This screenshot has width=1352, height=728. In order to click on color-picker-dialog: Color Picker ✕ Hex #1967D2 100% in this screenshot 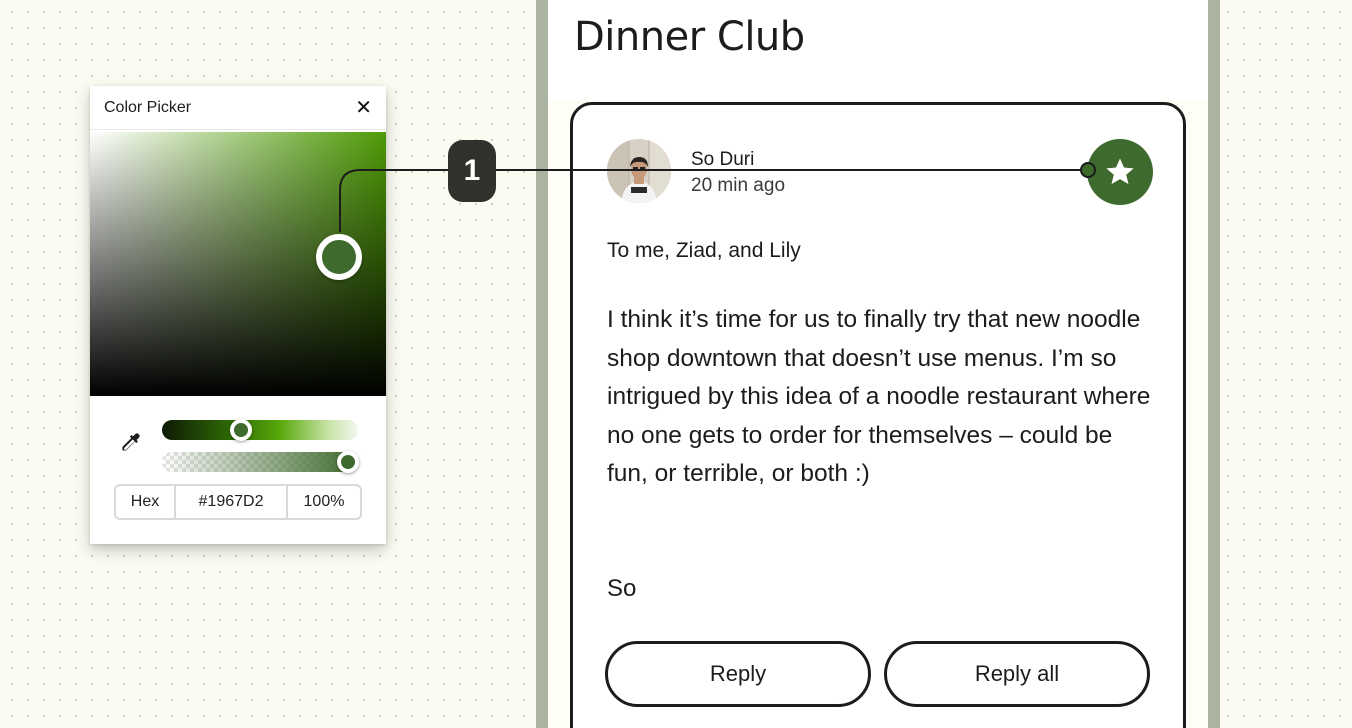, I will do `click(238, 315)`.